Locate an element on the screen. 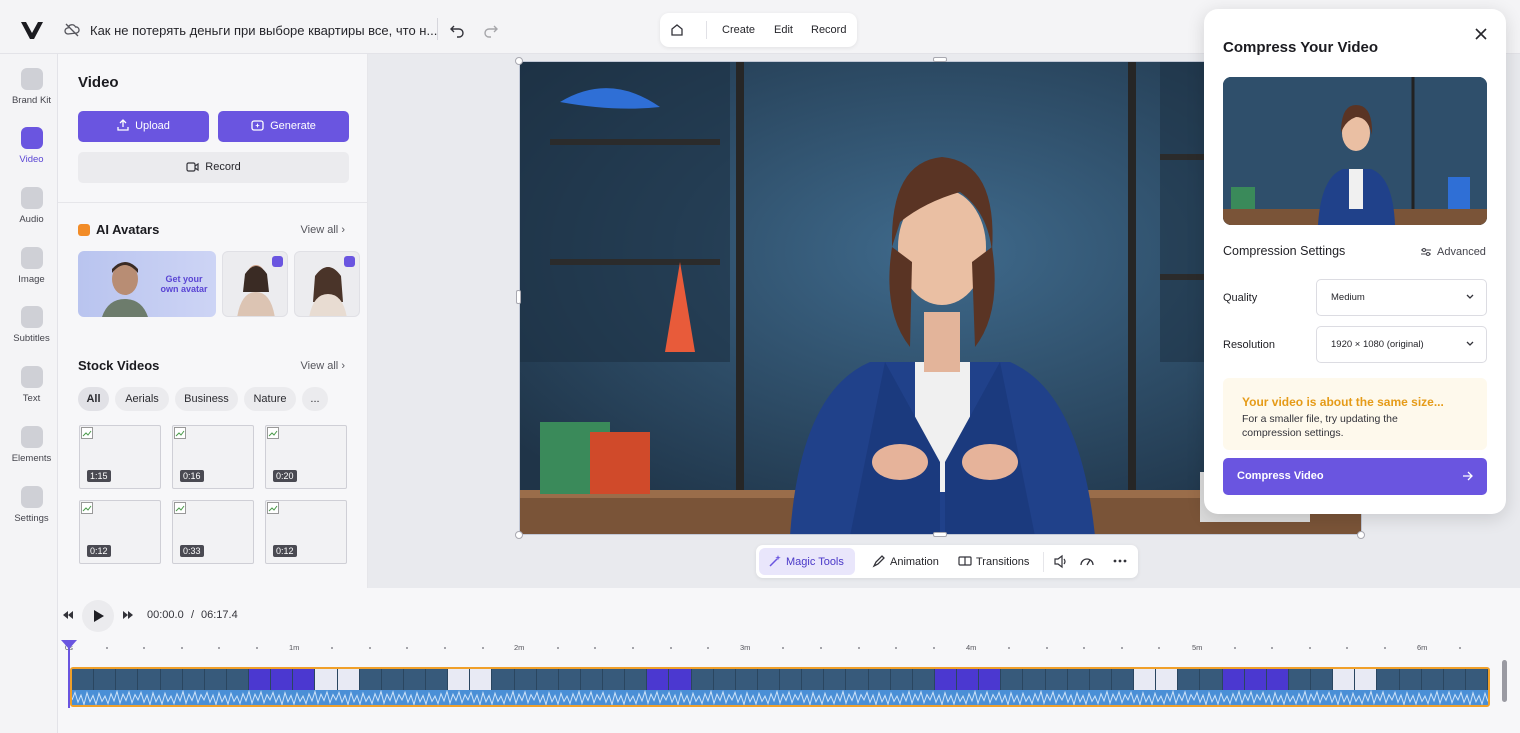 This screenshot has width=1520, height=733. cloud-off-icon is located at coordinates (72, 30).